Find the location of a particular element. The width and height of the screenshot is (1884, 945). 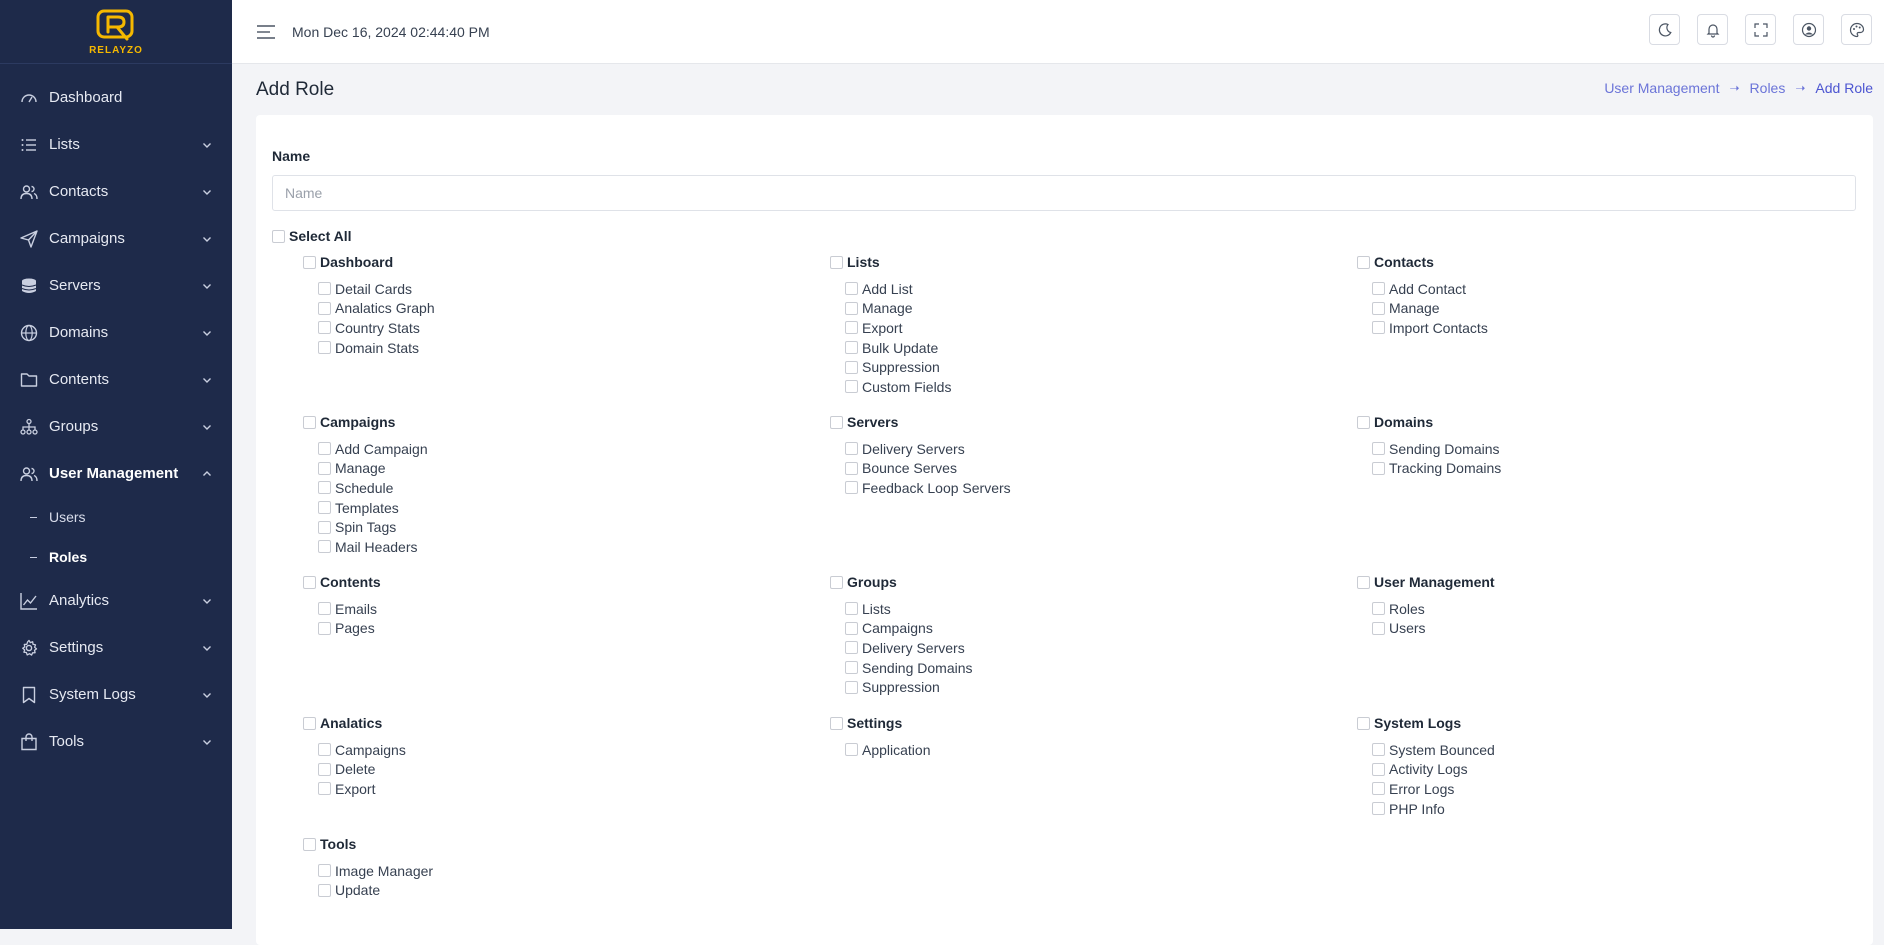

permission-item: Custom Fields is located at coordinates (1072, 387).